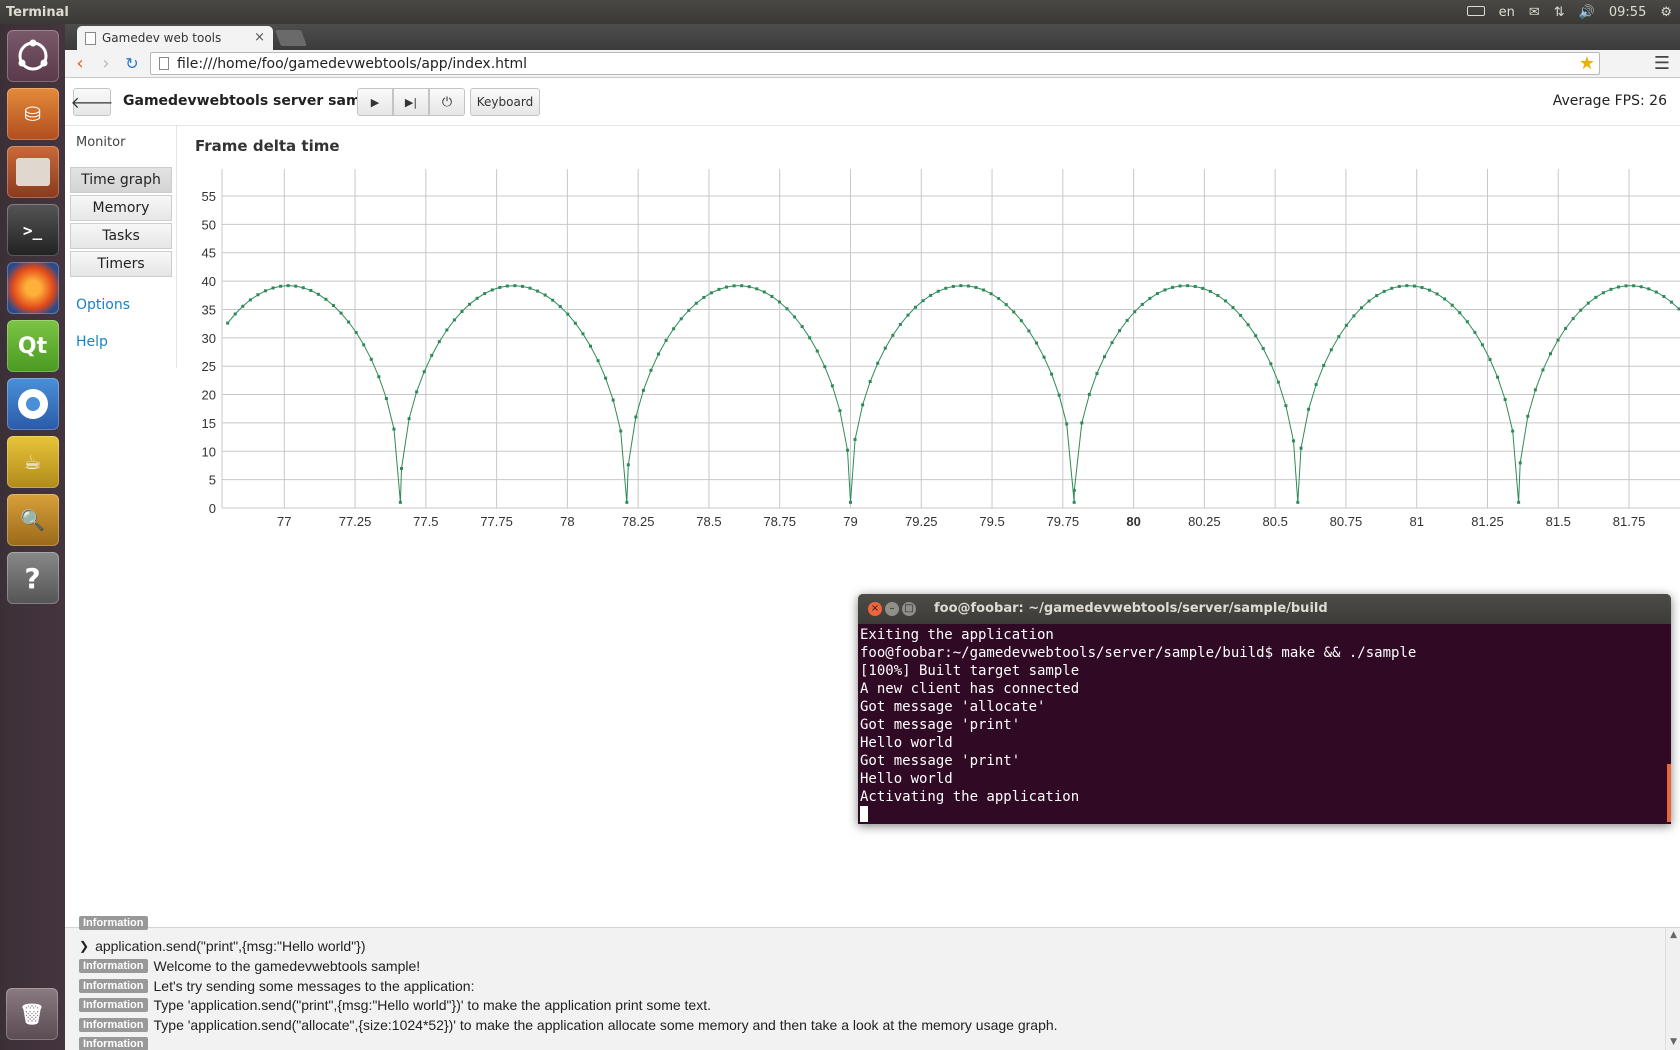 This screenshot has width=1680, height=1050. I want to click on mail-icon: ✉, so click(1534, 12).